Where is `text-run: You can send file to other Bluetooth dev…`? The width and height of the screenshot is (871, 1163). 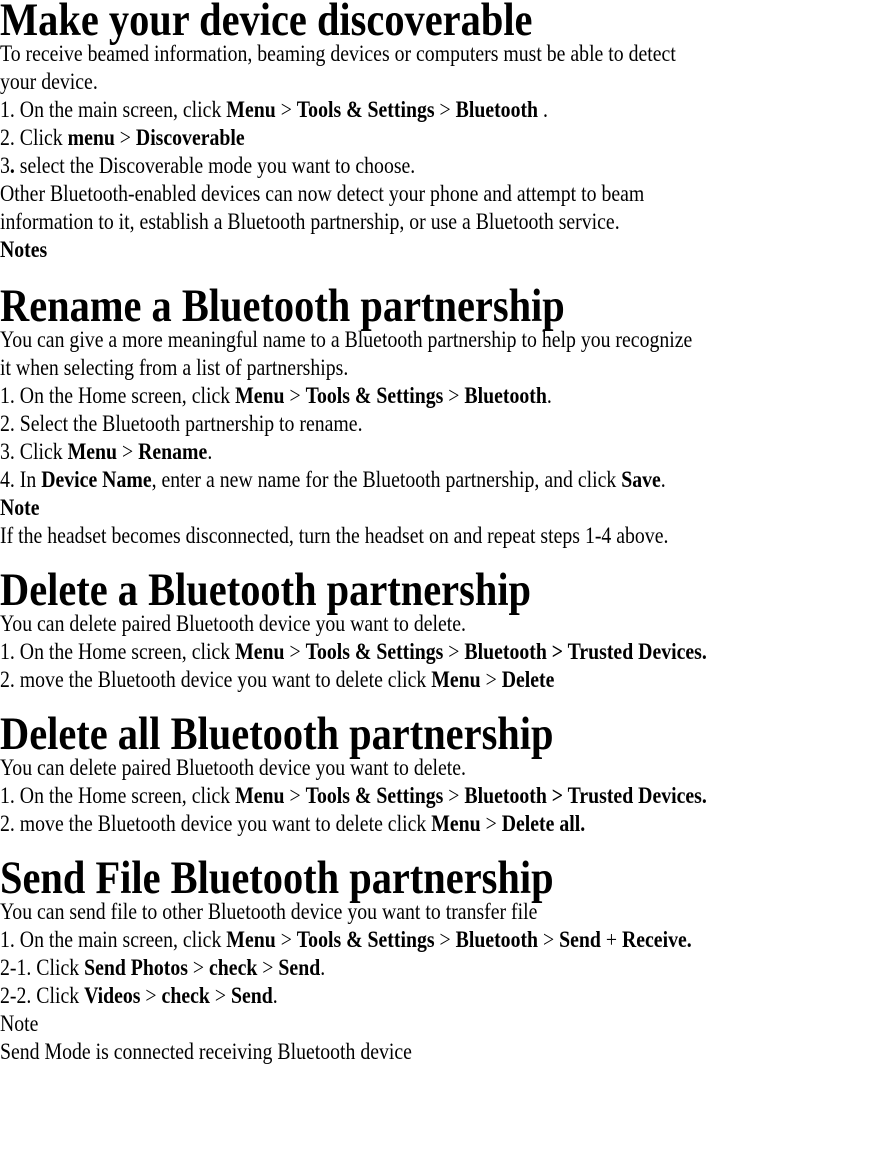 text-run: You can send file to other Bluetooth dev… is located at coordinates (269, 911).